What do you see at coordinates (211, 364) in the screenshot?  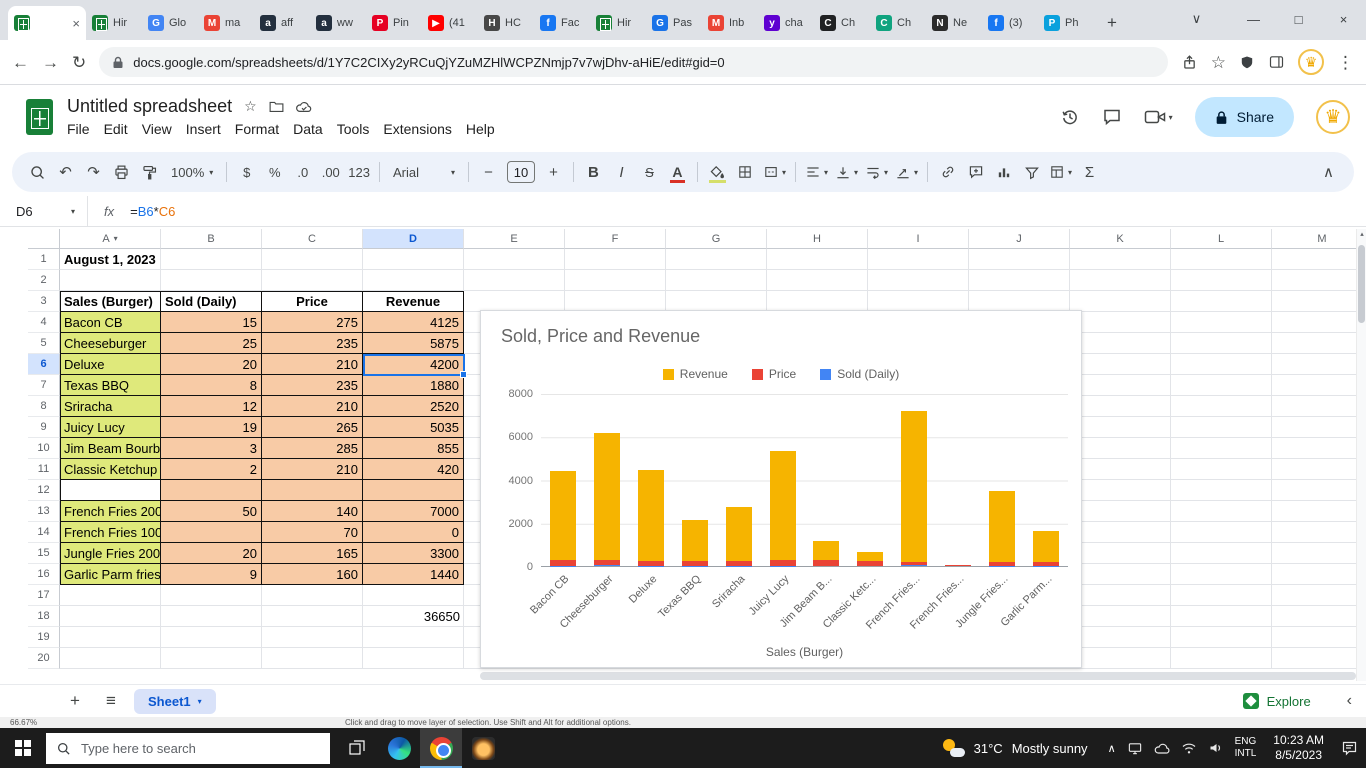 I see `cell-b: 20` at bounding box center [211, 364].